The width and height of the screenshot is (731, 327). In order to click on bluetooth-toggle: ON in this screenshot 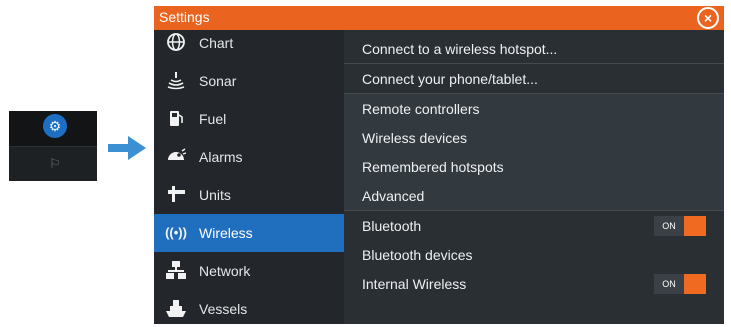, I will do `click(680, 226)`.